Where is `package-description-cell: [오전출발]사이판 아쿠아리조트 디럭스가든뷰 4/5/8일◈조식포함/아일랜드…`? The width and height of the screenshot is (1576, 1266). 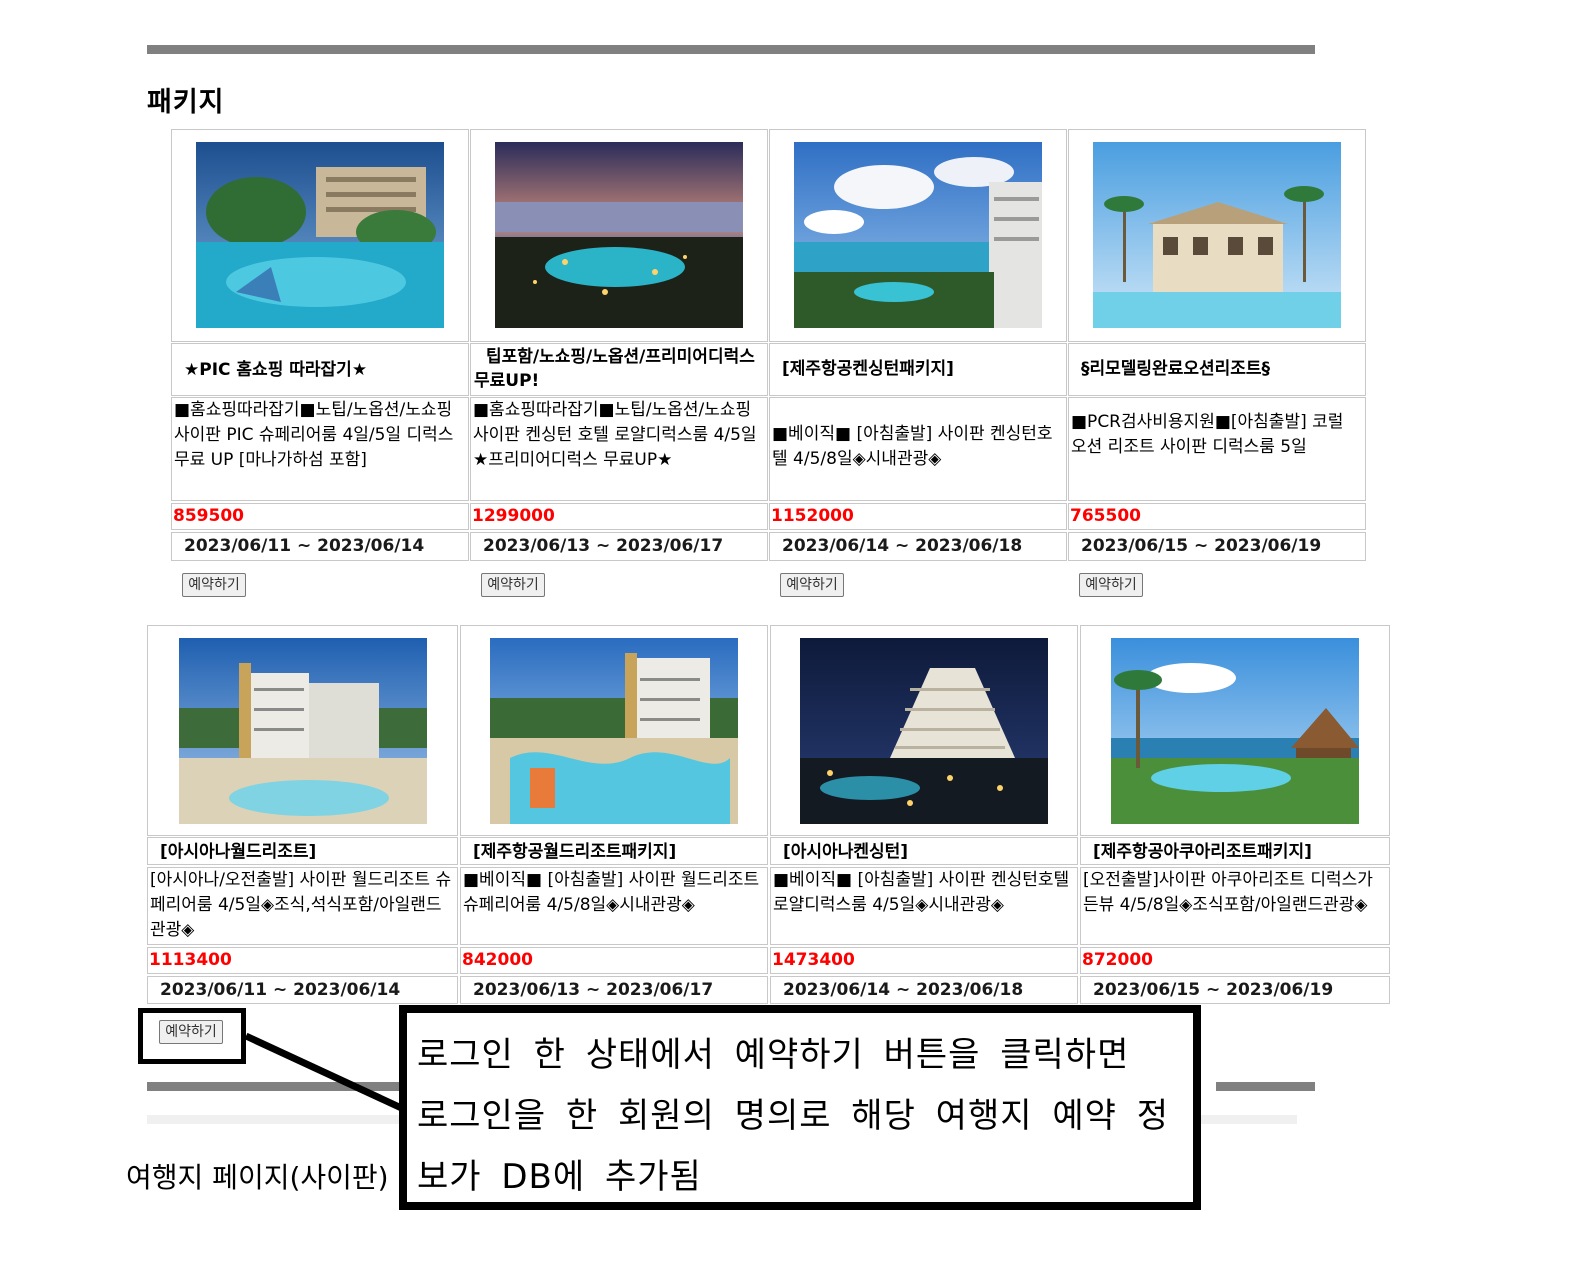
package-description-cell: [오전출발]사이판 아쿠아리조트 디럭스가든뷰 4/5/8일◈조식포함/아일랜드… is located at coordinates (1235, 906).